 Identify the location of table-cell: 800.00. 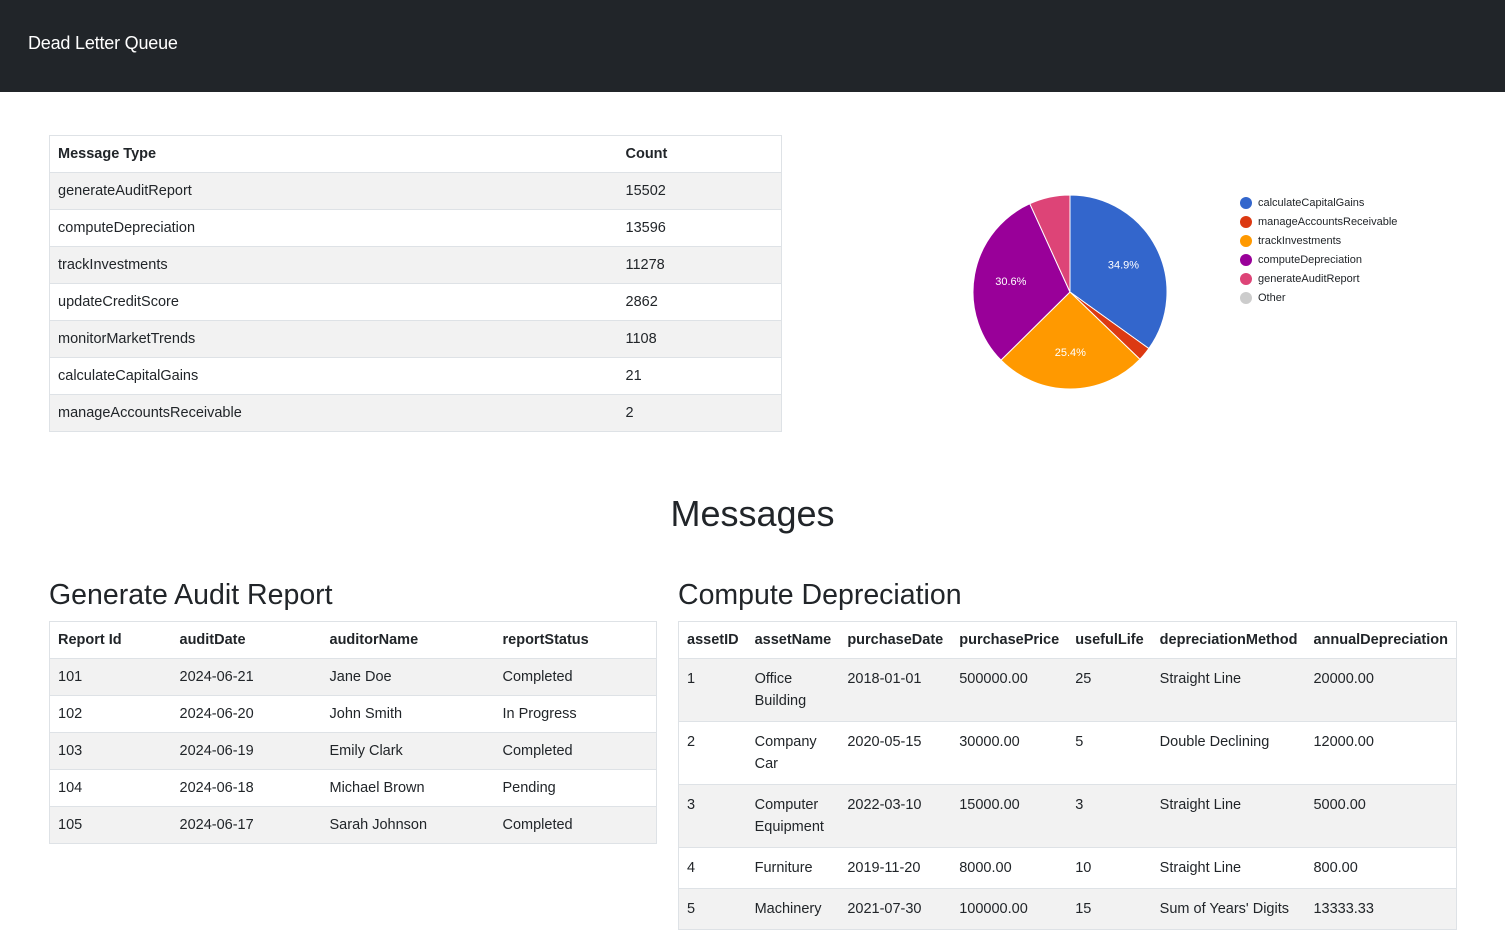
(1335, 868).